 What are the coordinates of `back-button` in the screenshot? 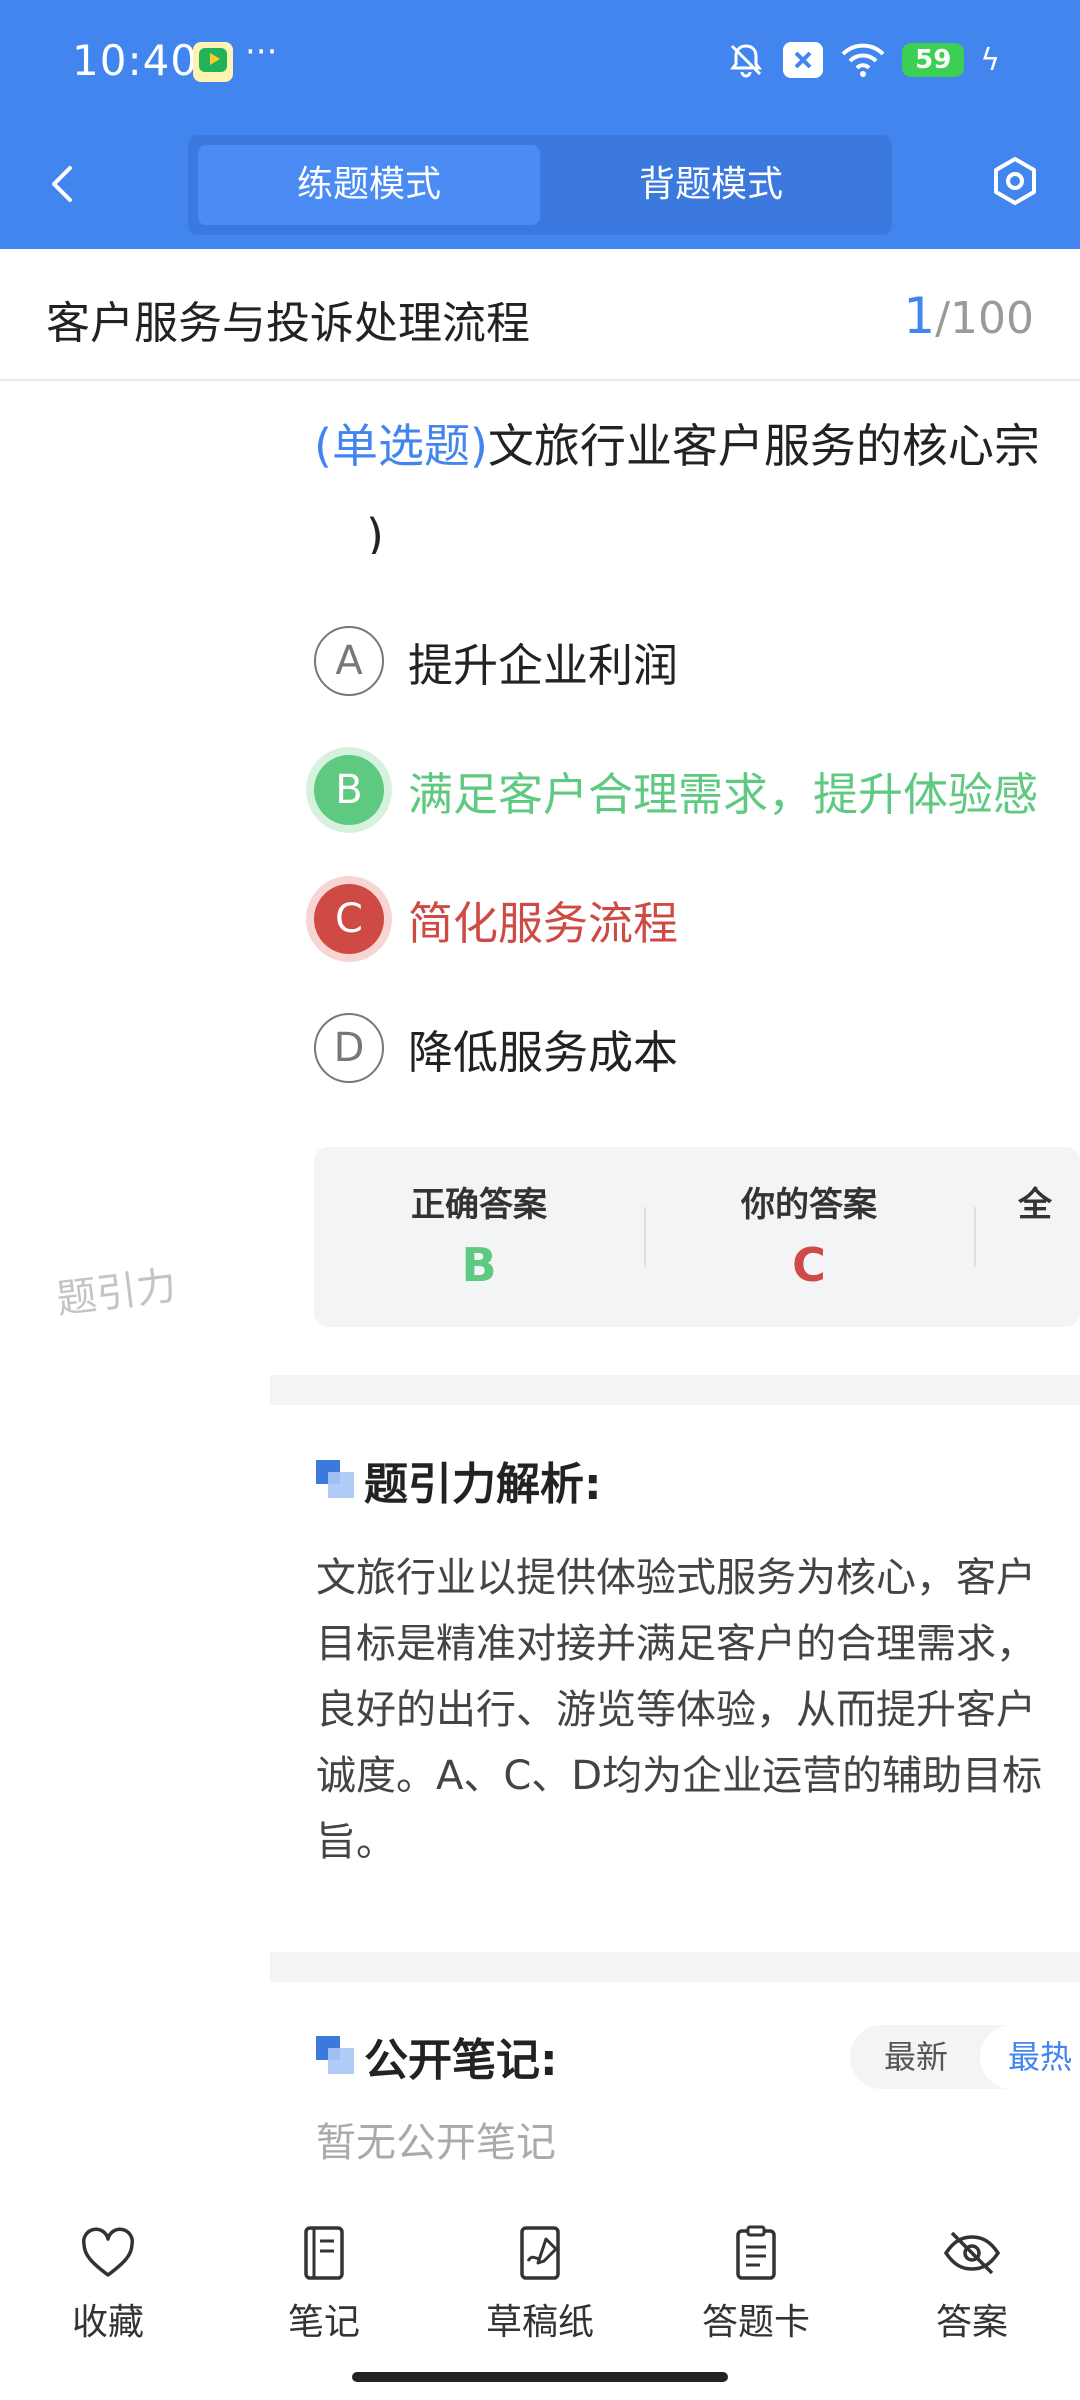 It's located at (64, 184).